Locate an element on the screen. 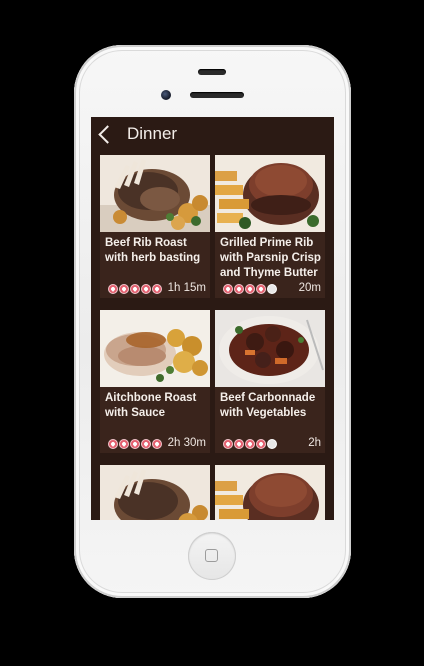  recipe-name: Beef Rib Roast with herb basting is located at coordinates (153, 250).